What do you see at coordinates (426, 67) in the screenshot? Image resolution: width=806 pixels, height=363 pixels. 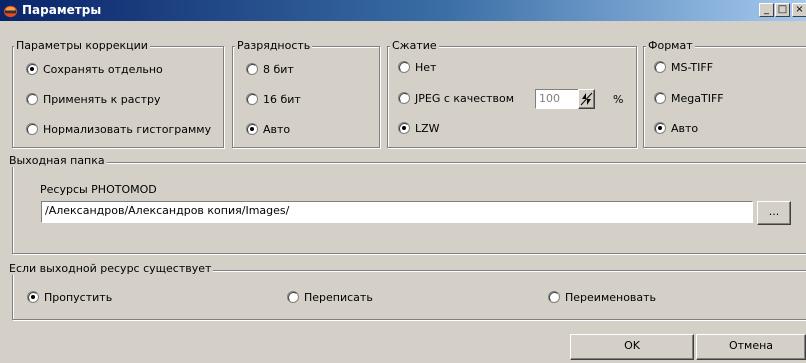 I see `compression-option-label: Нет` at bounding box center [426, 67].